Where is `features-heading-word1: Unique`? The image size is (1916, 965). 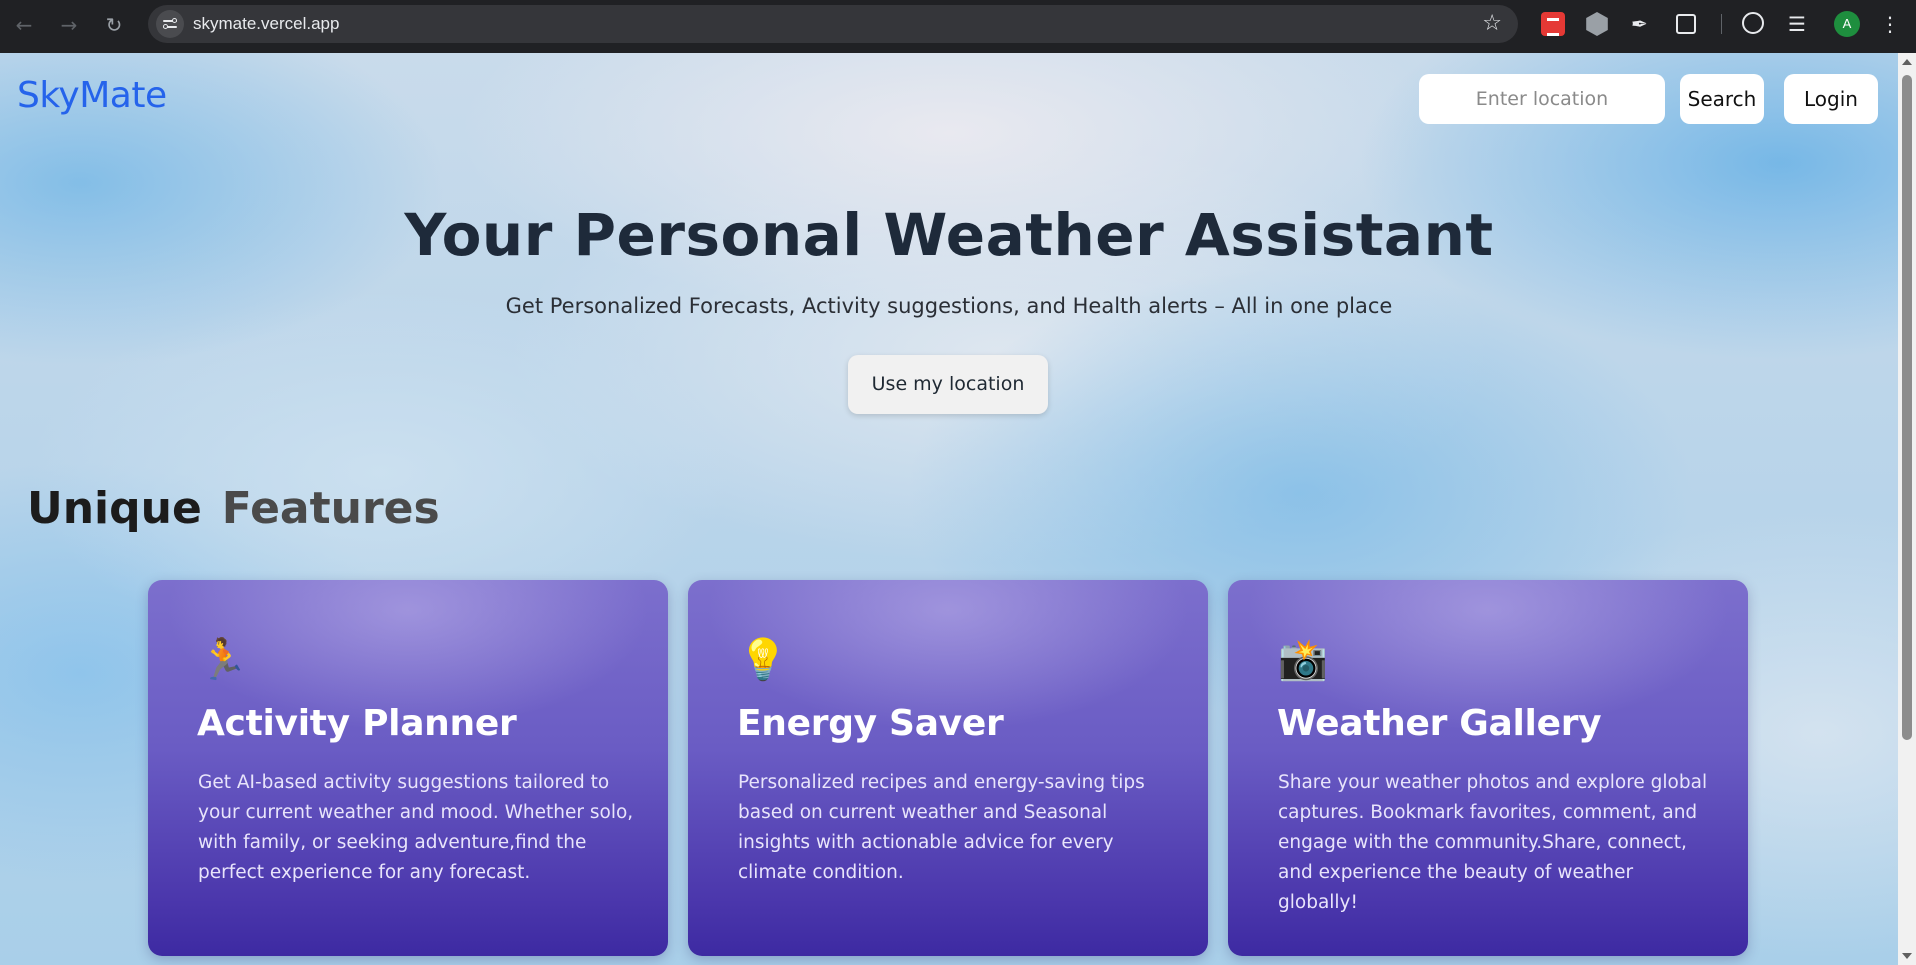 features-heading-word1: Unique is located at coordinates (114, 508).